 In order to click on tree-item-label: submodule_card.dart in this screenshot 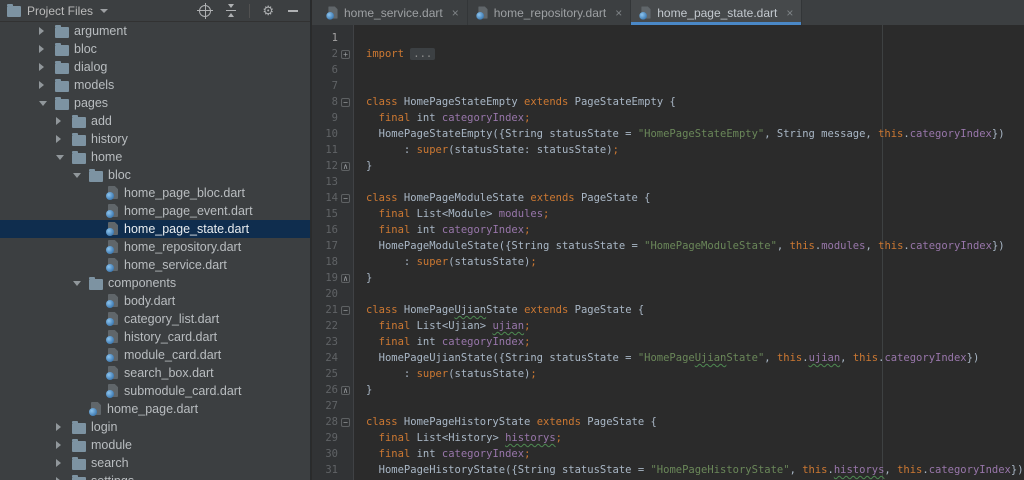, I will do `click(183, 391)`.